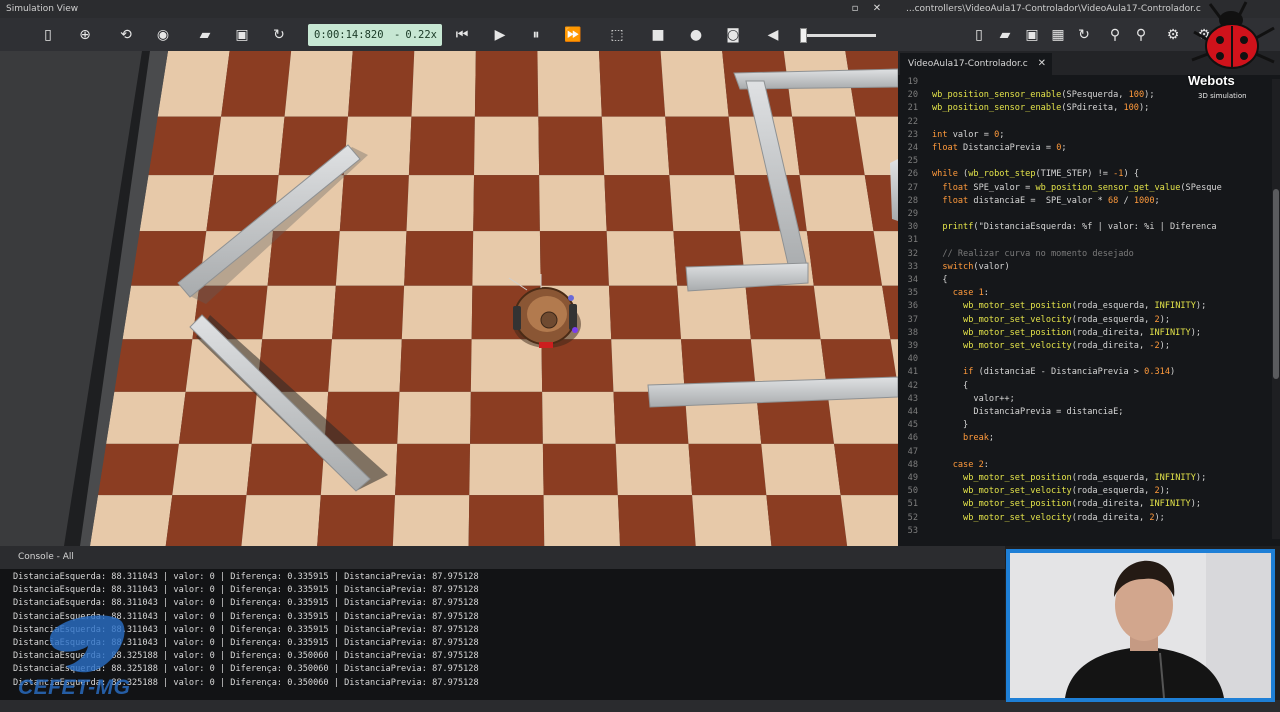 The image size is (1280, 712). What do you see at coordinates (954, 268) in the screenshot?
I see `code-line: 33 switch(valor)` at bounding box center [954, 268].